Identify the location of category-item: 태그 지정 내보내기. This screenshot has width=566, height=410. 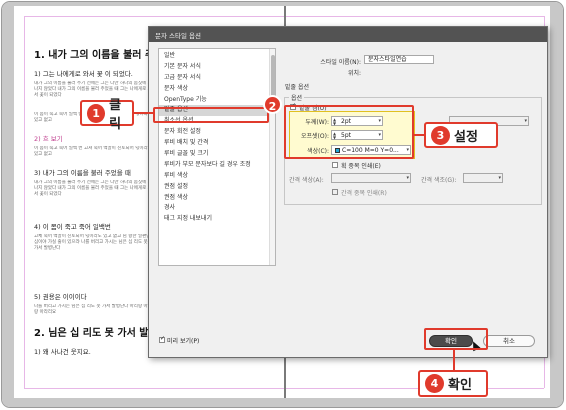
(217, 219).